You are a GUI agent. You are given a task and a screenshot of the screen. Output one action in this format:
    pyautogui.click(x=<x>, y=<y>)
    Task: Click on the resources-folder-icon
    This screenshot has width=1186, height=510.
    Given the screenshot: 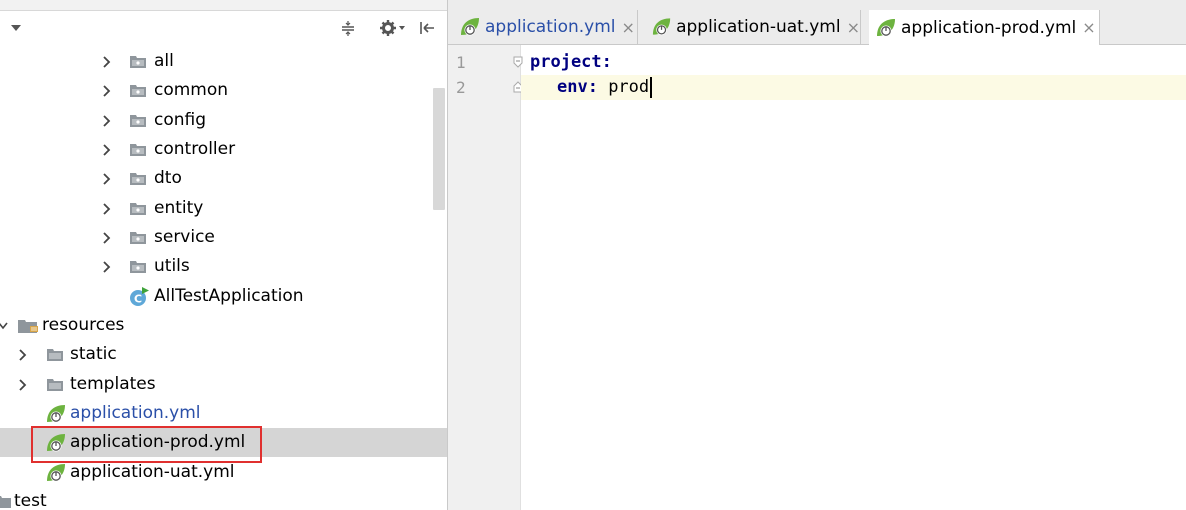 What is the action you would take?
    pyautogui.click(x=28, y=325)
    